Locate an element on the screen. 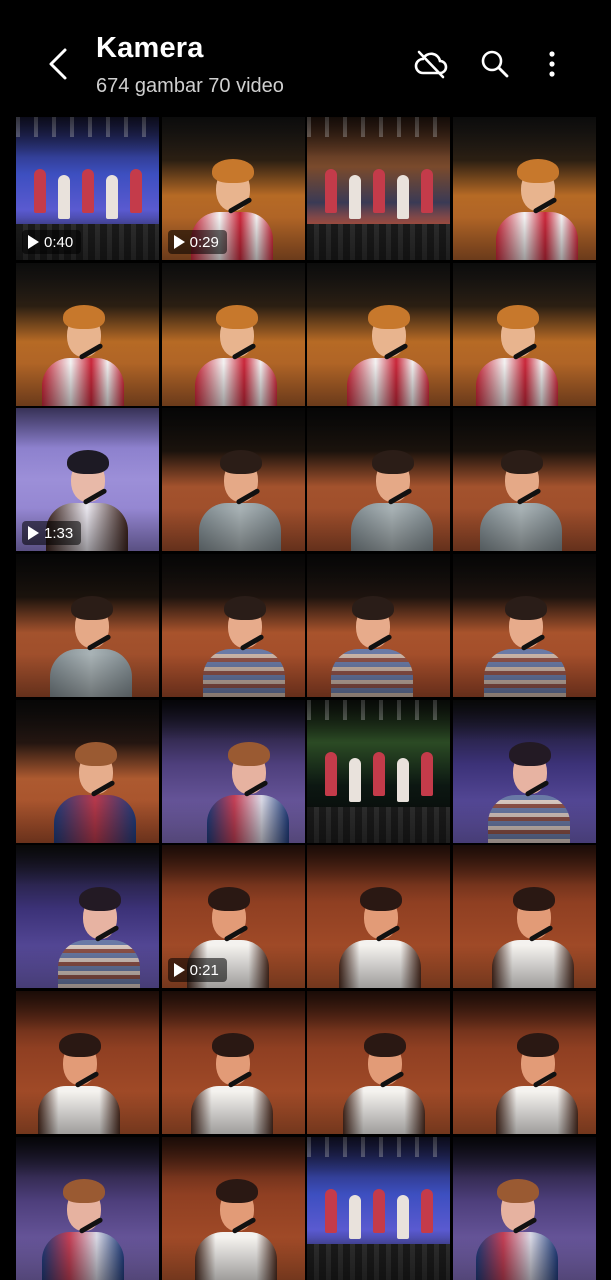 Image resolution: width=611 pixels, height=1280 pixels. album-title: Kamera is located at coordinates (150, 48).